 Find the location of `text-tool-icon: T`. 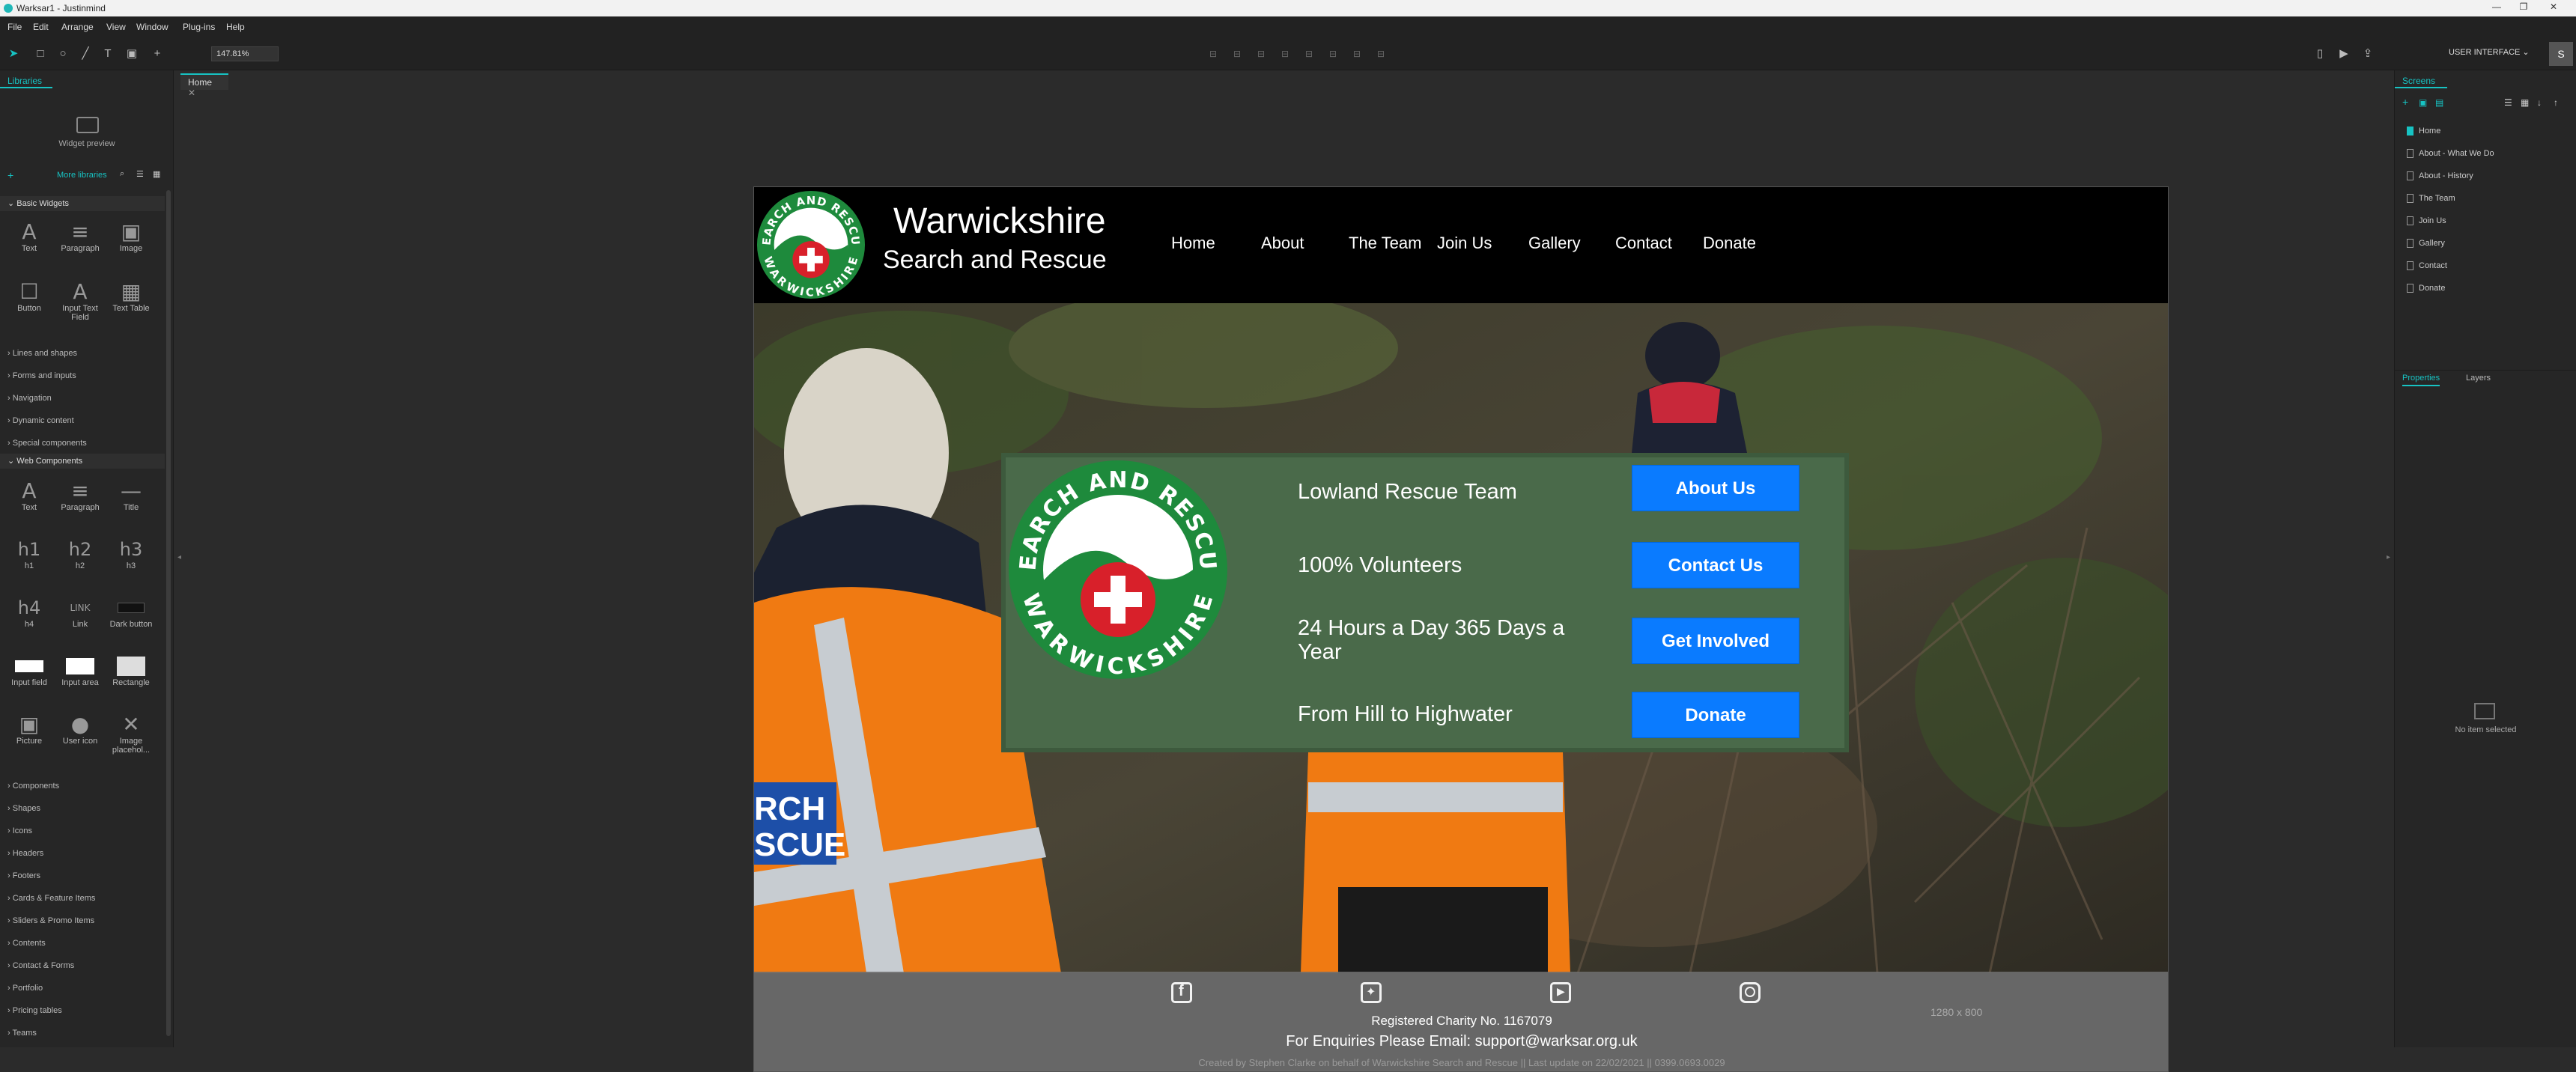

text-tool-icon: T is located at coordinates (107, 53).